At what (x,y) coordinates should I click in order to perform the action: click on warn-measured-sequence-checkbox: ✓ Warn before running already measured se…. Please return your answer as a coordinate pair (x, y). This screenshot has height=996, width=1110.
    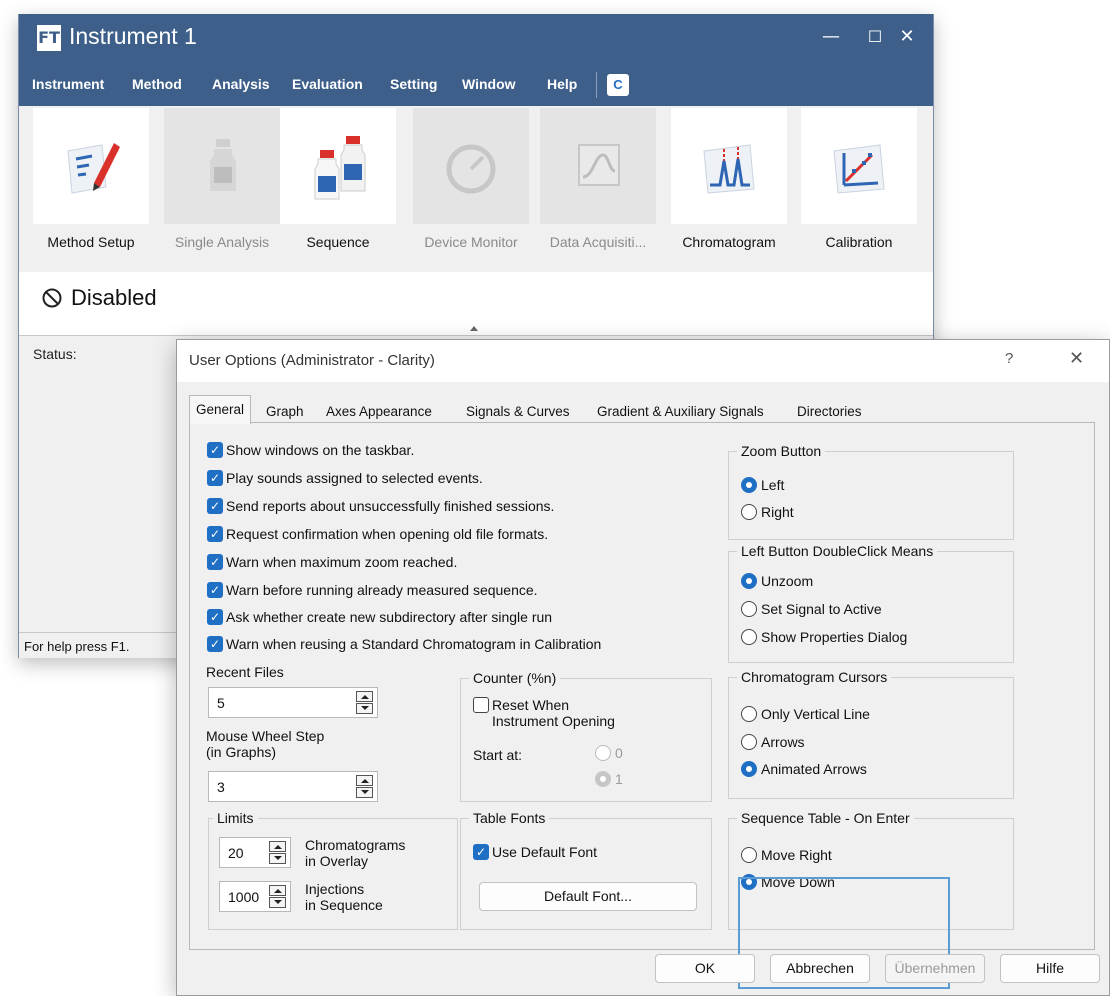
    Looking at the image, I should click on (372, 590).